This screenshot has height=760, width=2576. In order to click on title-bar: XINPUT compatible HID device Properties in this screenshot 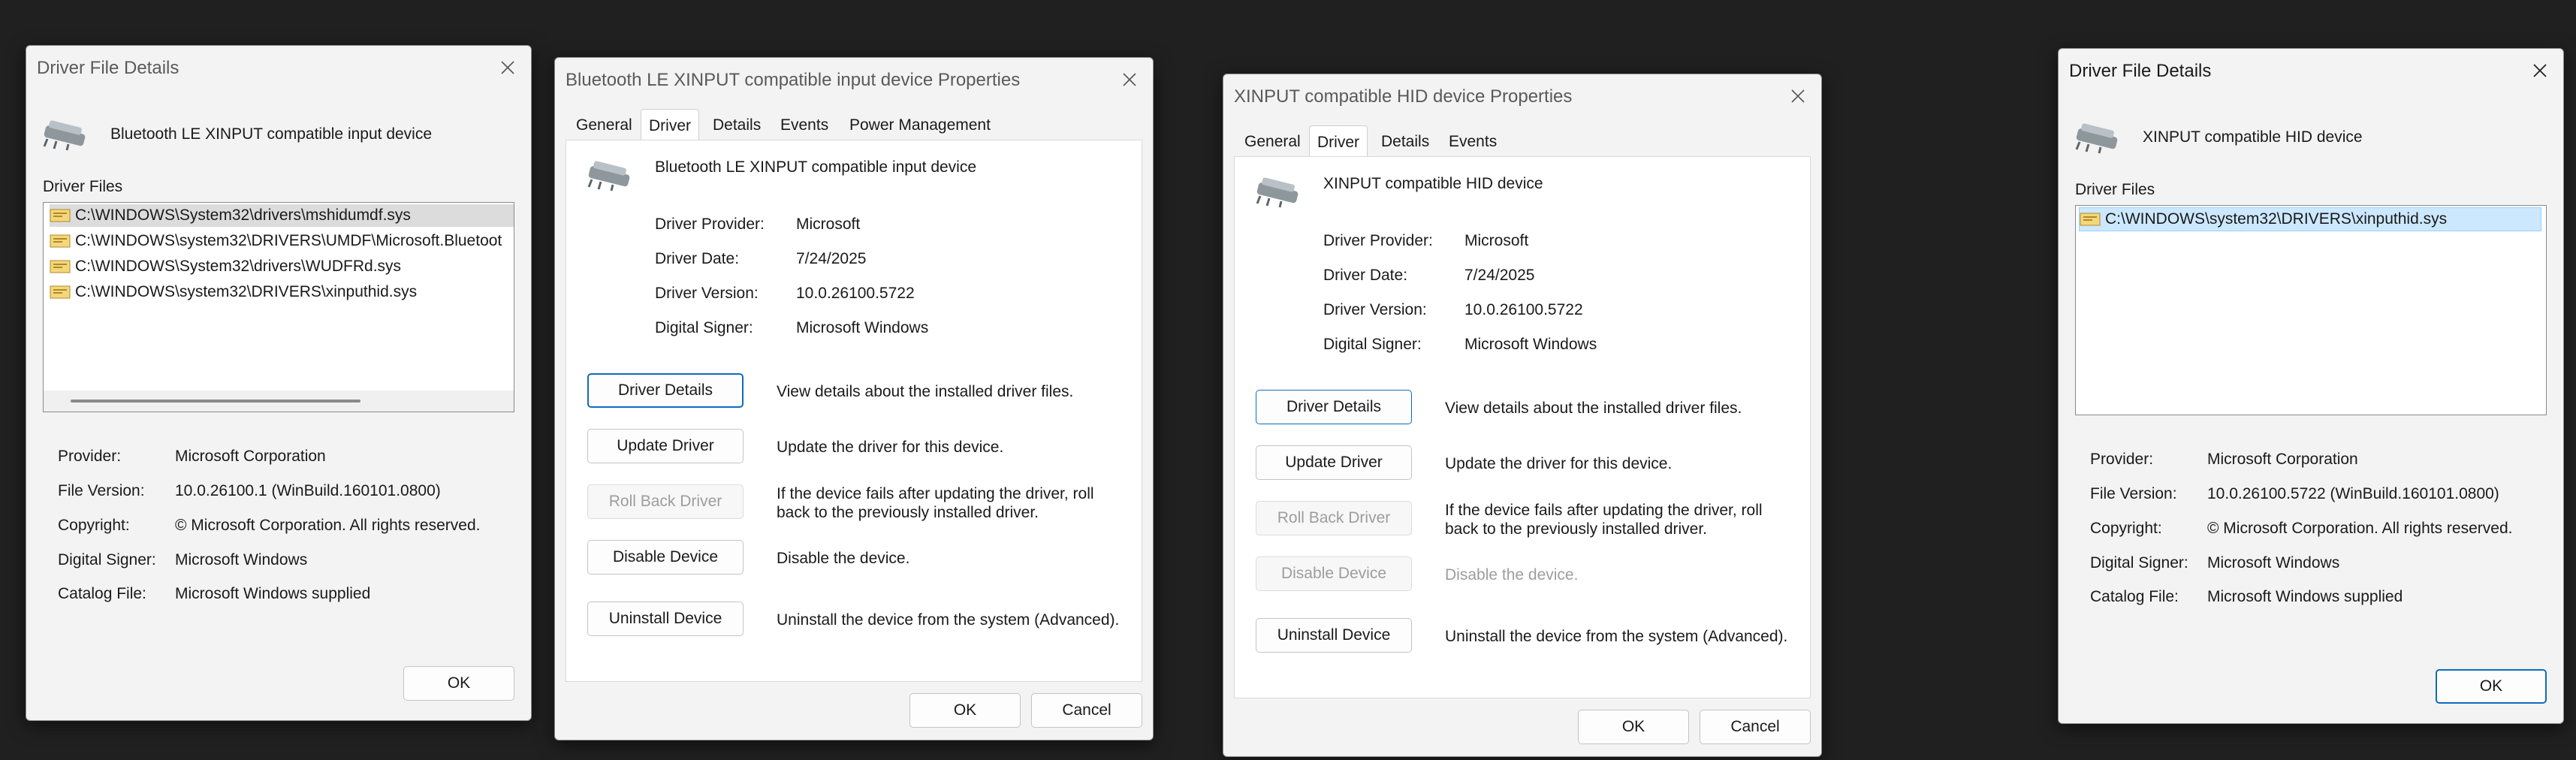, I will do `click(1522, 96)`.